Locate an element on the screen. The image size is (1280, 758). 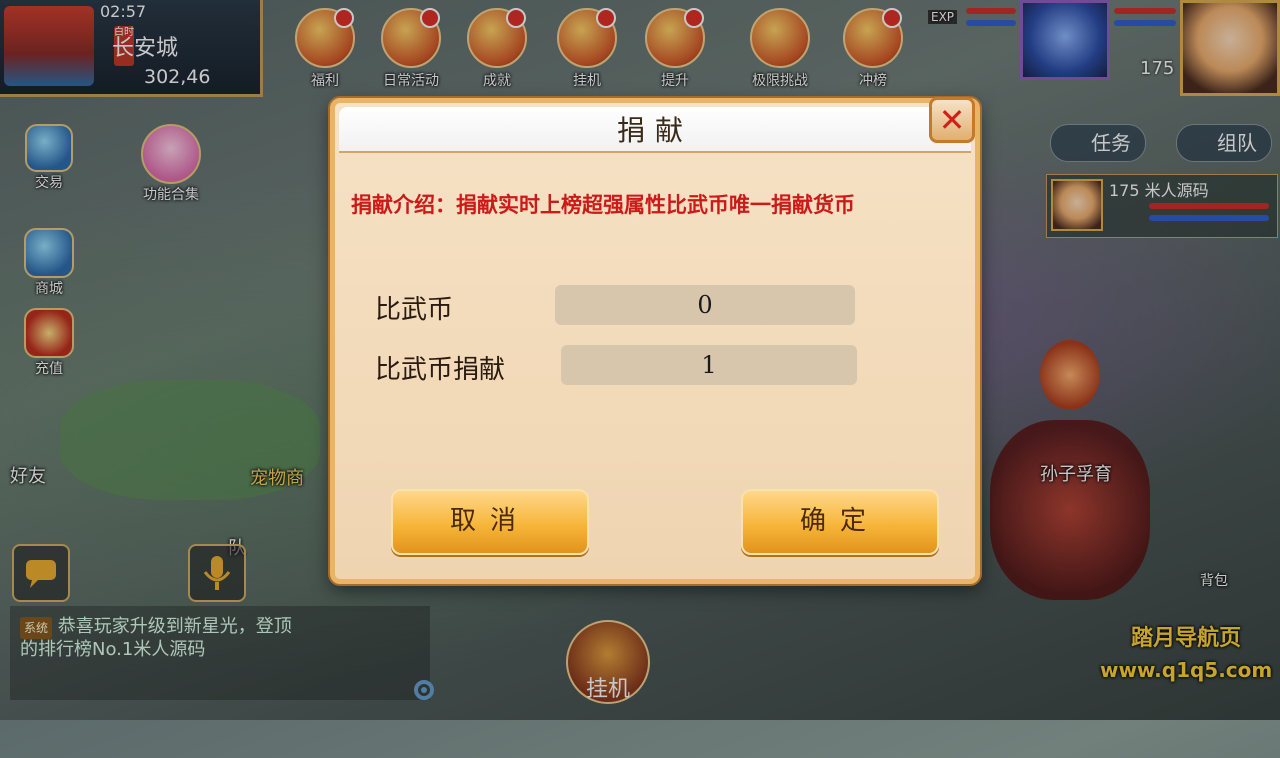
donate-intro: 捐献介绍：捐献实时上榜超强属性比武币唯一捐献货币 is located at coordinates (603, 205).